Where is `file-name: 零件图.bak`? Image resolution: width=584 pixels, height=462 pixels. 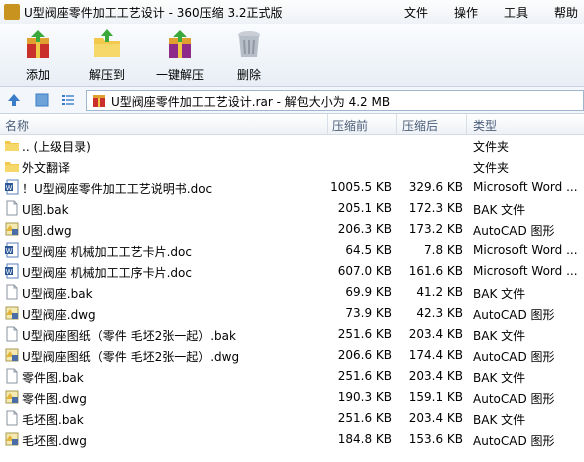
file-name: 零件图.bak is located at coordinates (53, 378).